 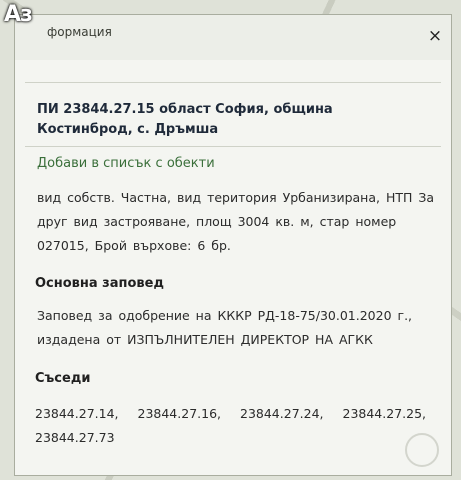 I want to click on watermark-logo, so click(x=422, y=450).